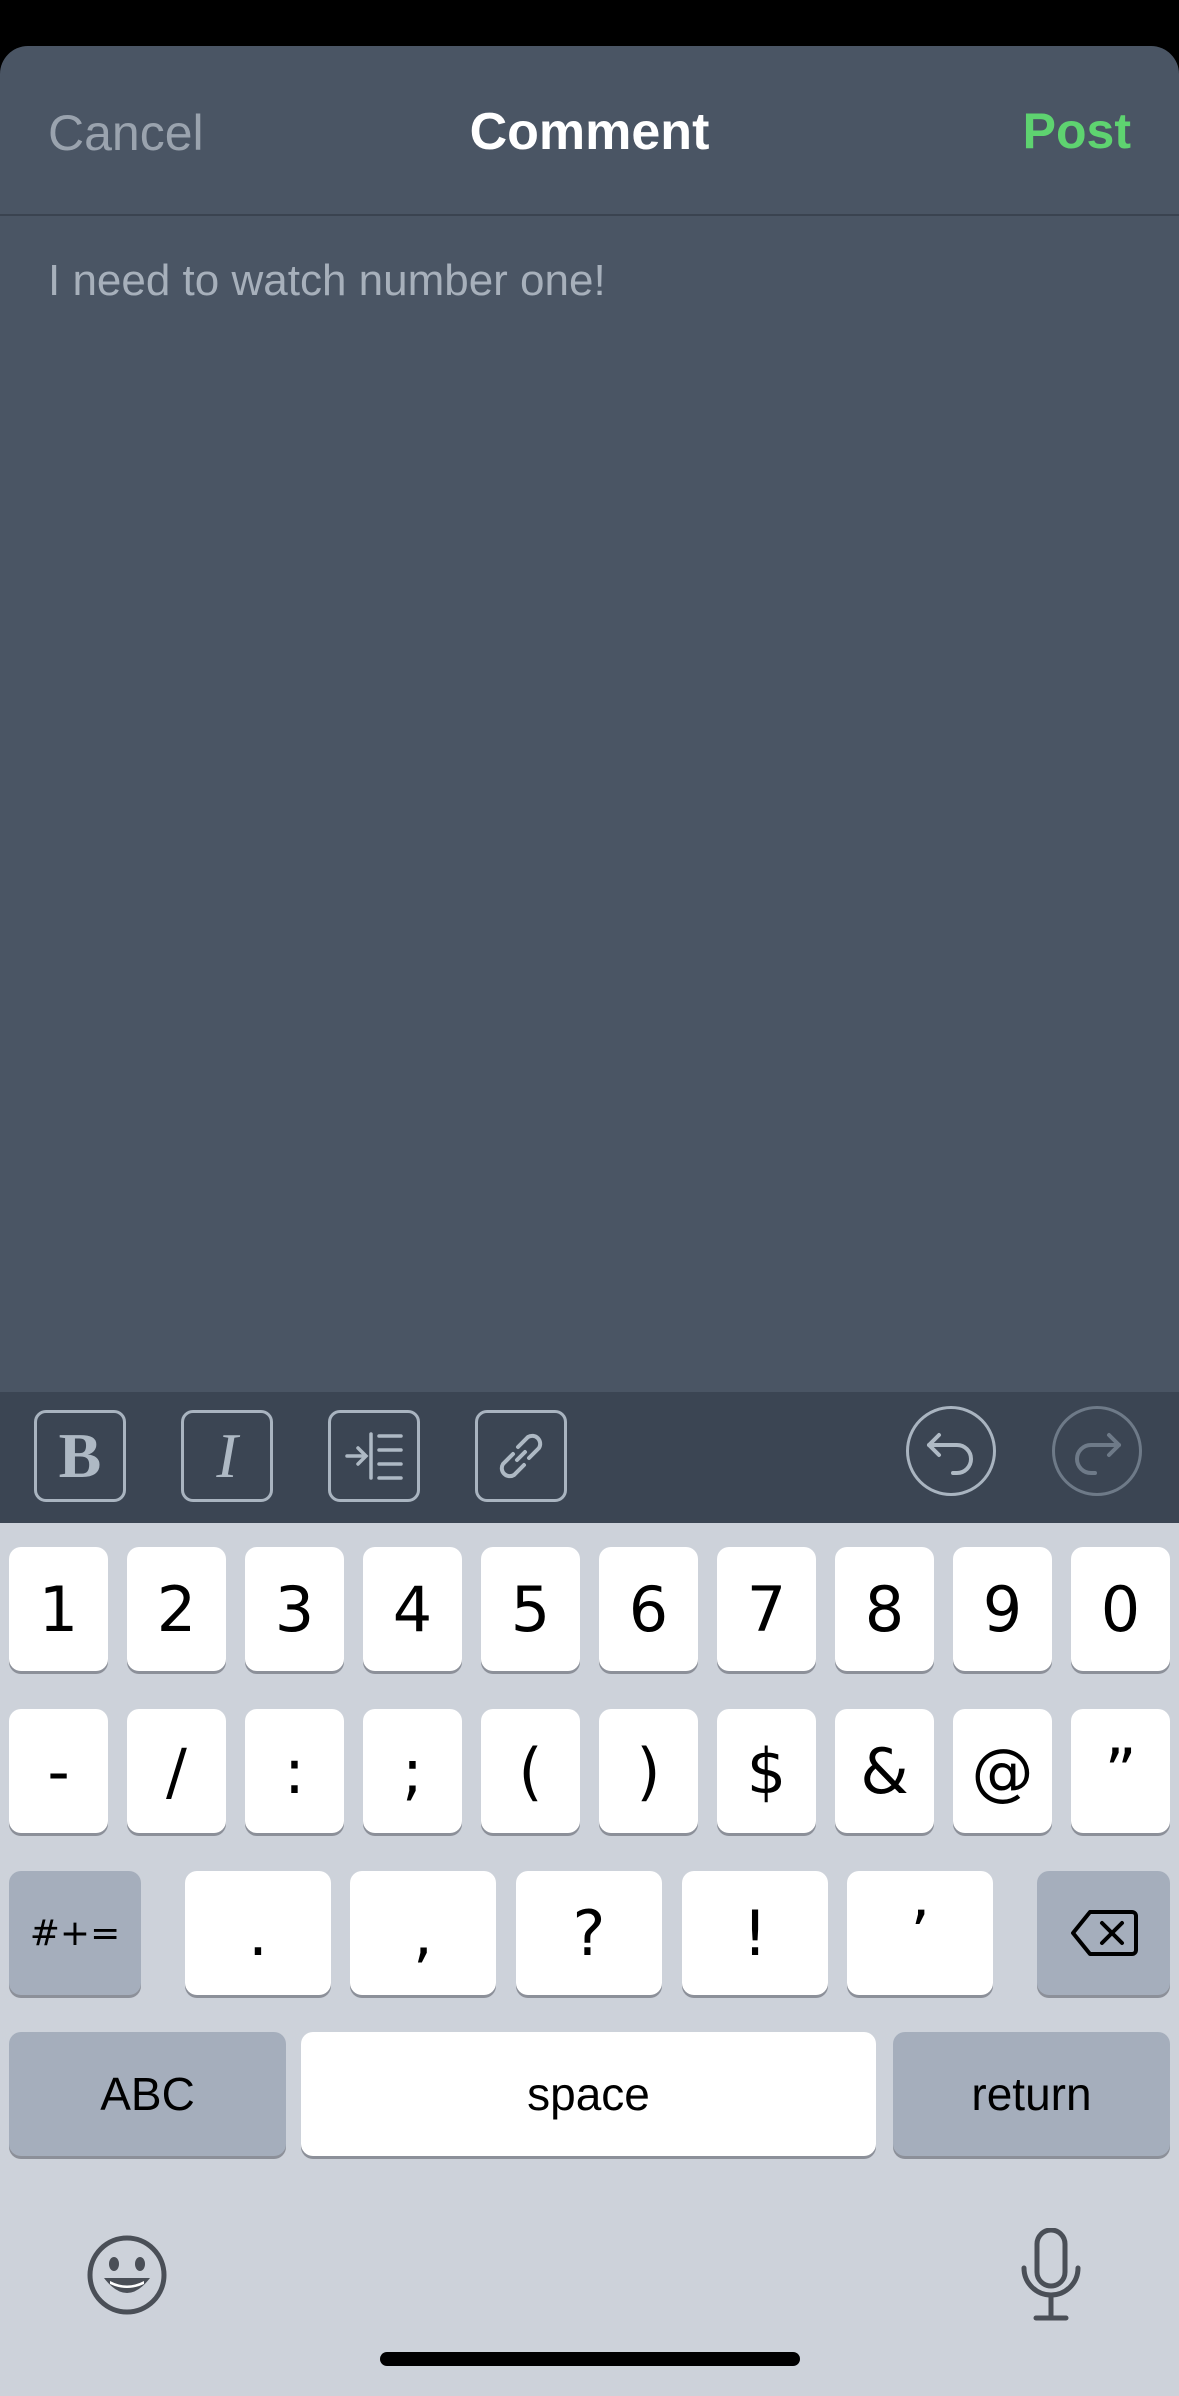 This screenshot has width=1179, height=2396. What do you see at coordinates (755, 1933) in the screenshot?
I see `key-exclamation: !` at bounding box center [755, 1933].